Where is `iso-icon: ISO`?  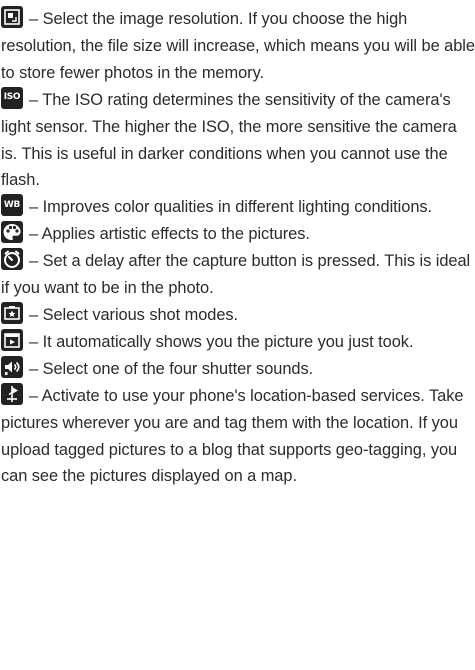 iso-icon: ISO is located at coordinates (12, 97).